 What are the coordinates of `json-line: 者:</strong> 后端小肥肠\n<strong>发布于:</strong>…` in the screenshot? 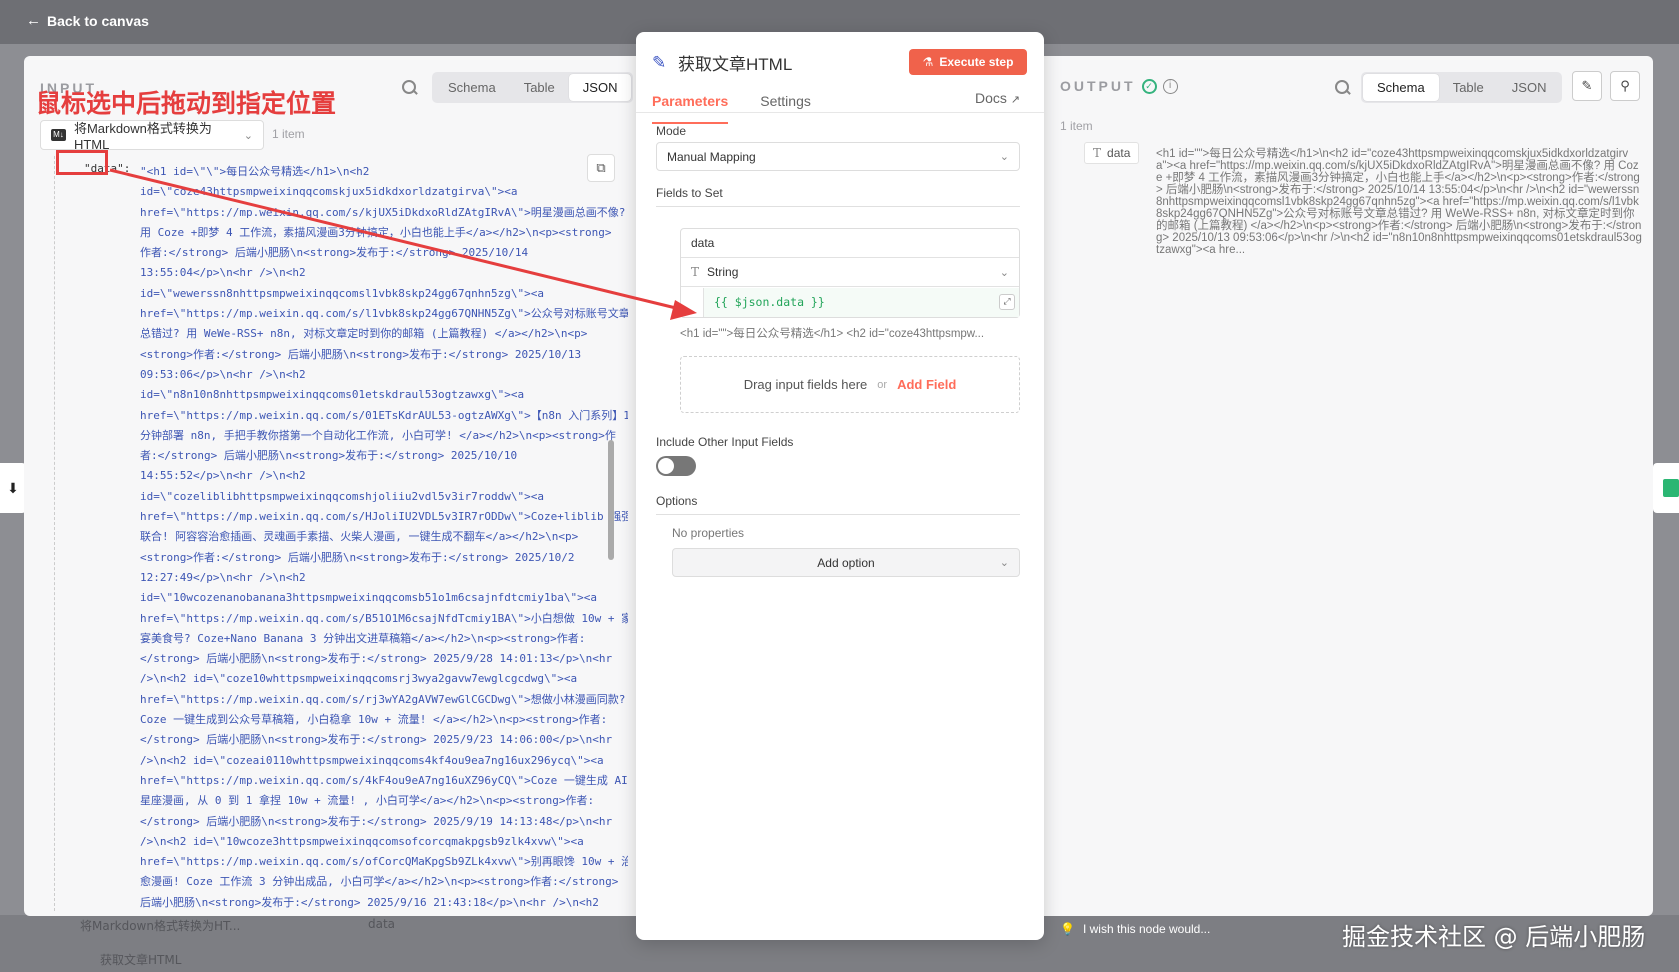 It's located at (329, 456).